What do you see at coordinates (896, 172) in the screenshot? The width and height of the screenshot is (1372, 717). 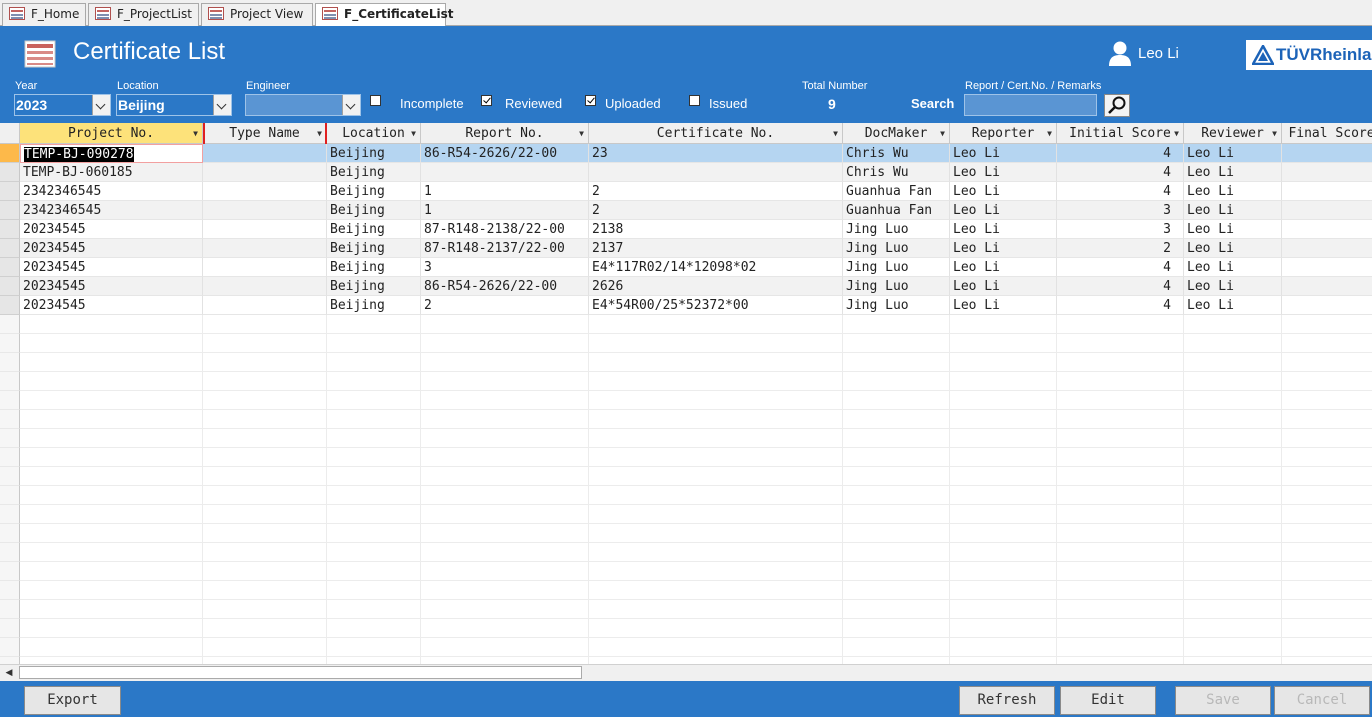 I see `cell-docmaker: Chris Wu` at bounding box center [896, 172].